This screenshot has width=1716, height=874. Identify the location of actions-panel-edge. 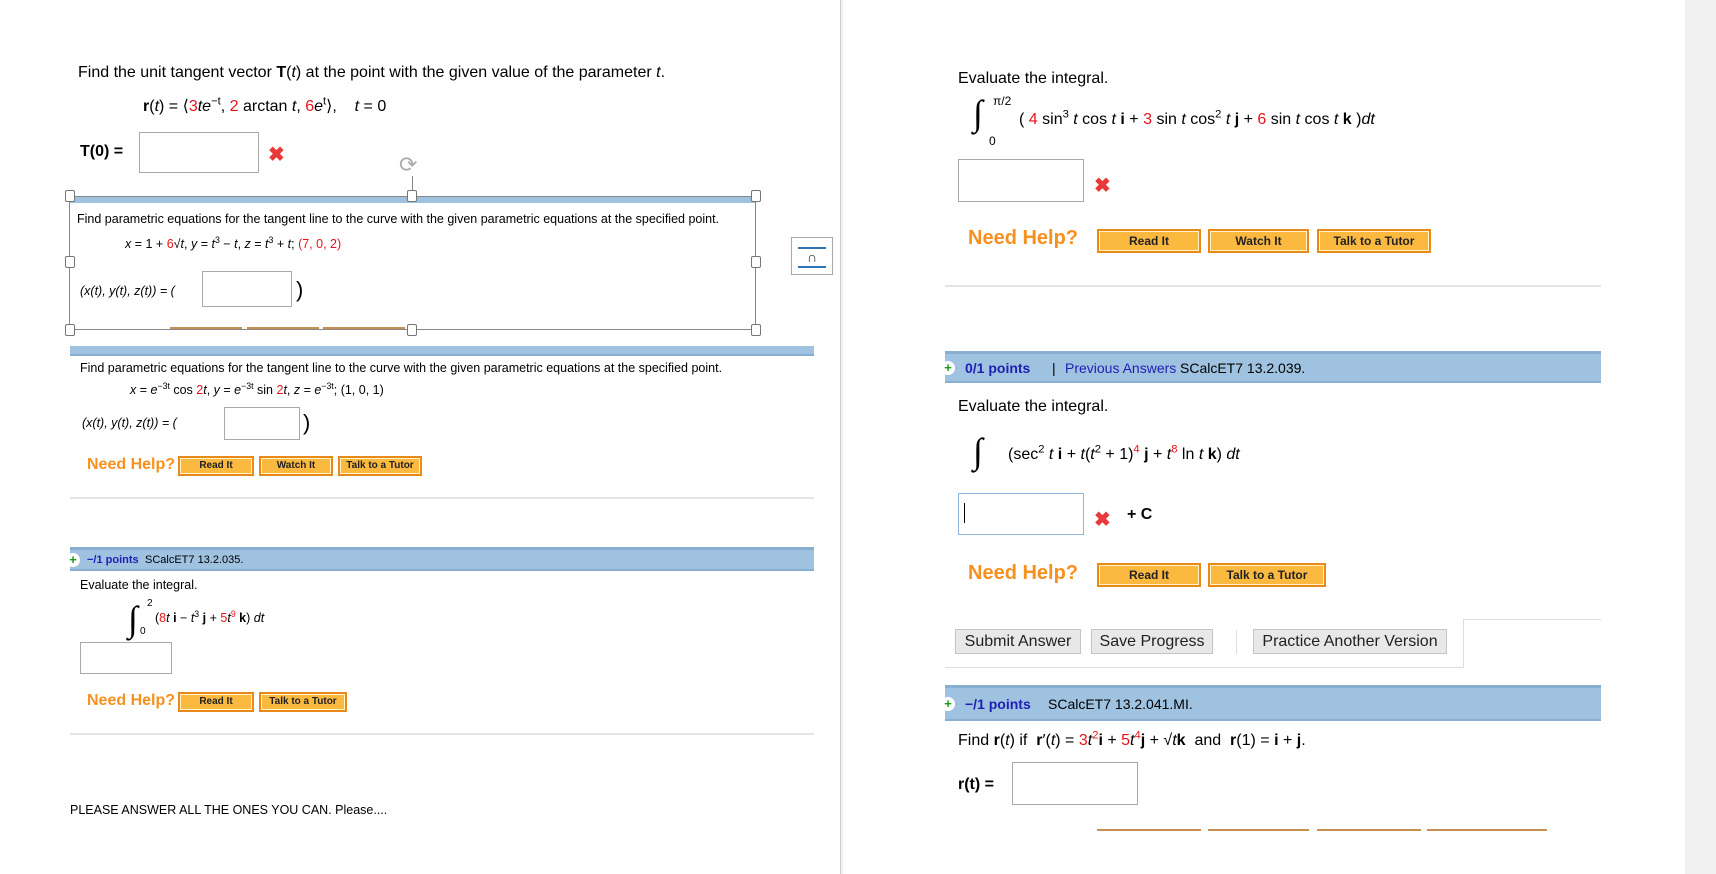
(1532, 619).